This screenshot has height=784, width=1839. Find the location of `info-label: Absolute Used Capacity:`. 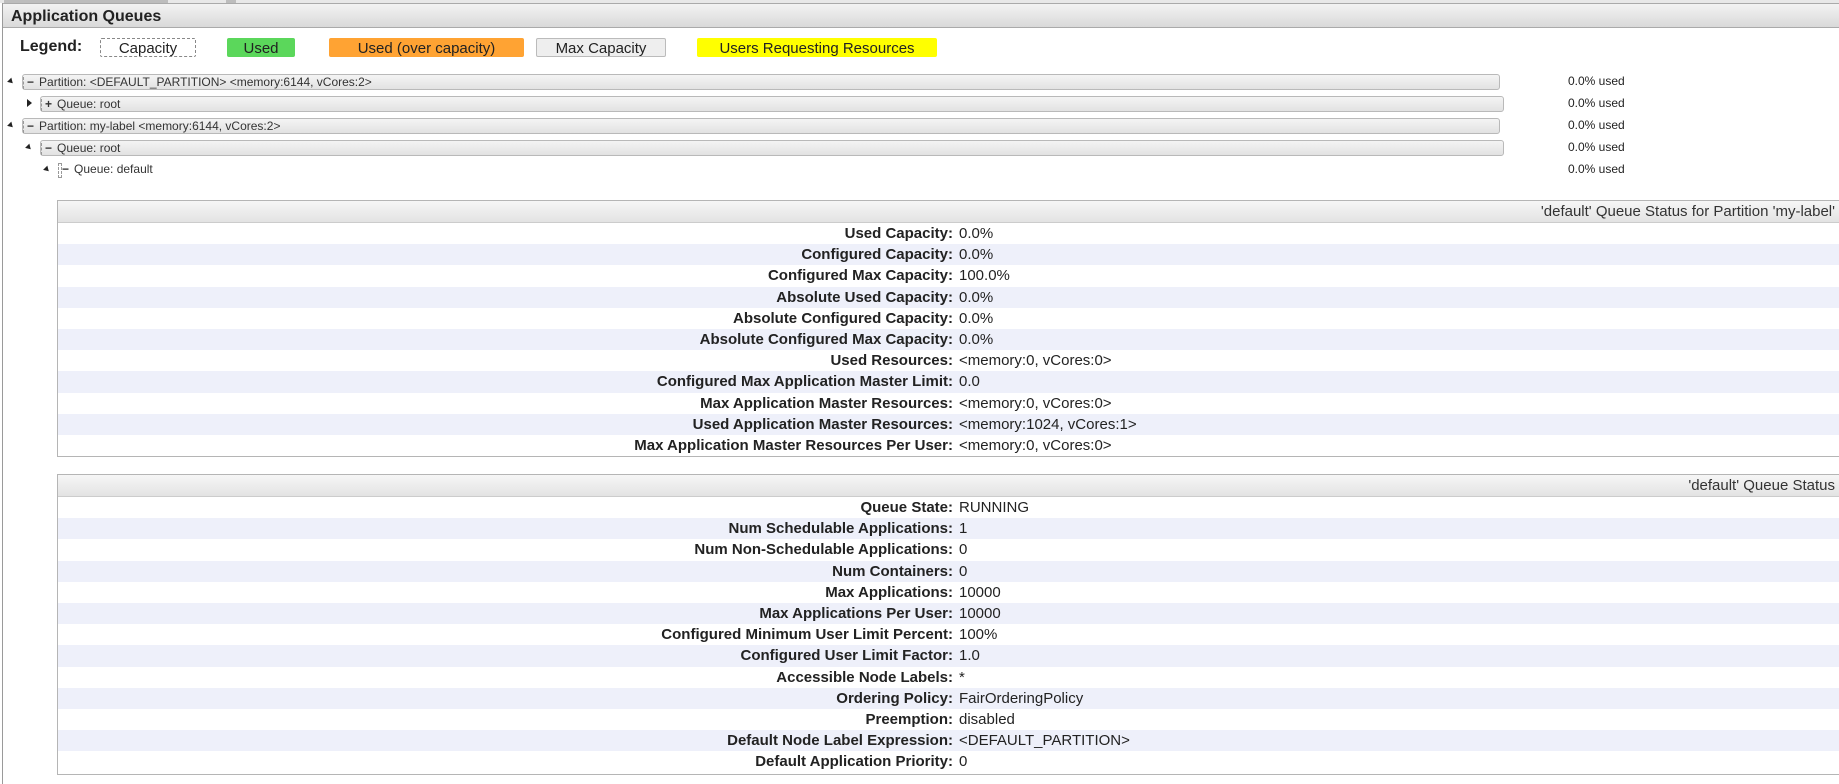

info-label: Absolute Used Capacity: is located at coordinates (864, 297).